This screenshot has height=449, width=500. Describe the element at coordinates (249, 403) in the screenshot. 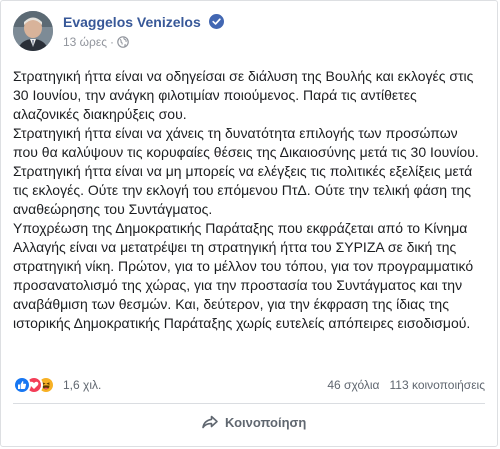

I see `action-divider` at that location.